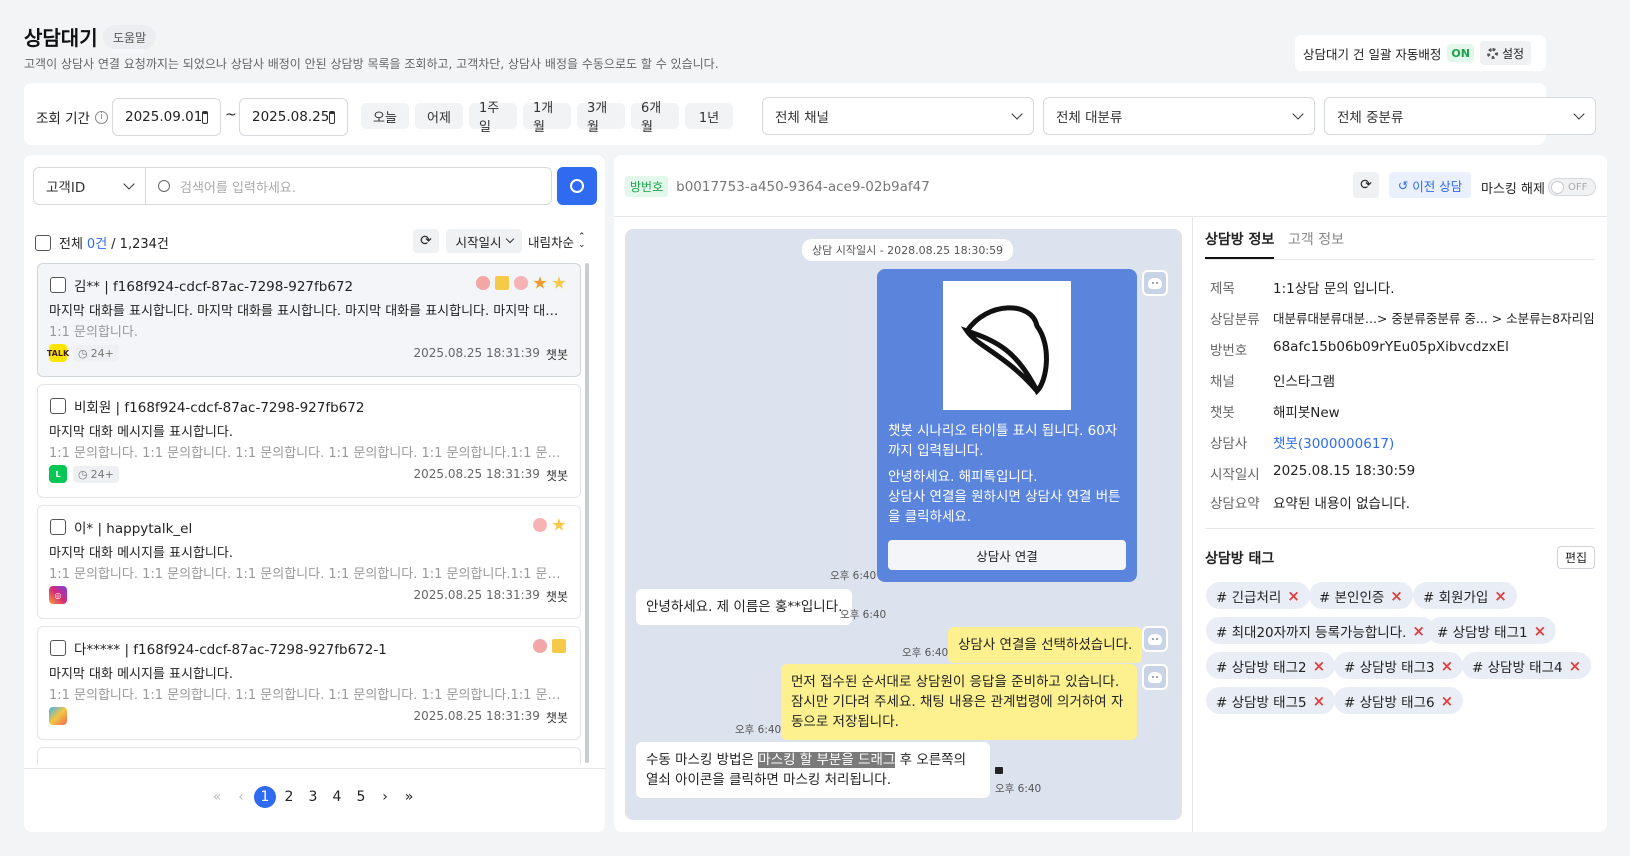 The width and height of the screenshot is (1630, 856). I want to click on sort-field-value: 시작일시, so click(478, 242).